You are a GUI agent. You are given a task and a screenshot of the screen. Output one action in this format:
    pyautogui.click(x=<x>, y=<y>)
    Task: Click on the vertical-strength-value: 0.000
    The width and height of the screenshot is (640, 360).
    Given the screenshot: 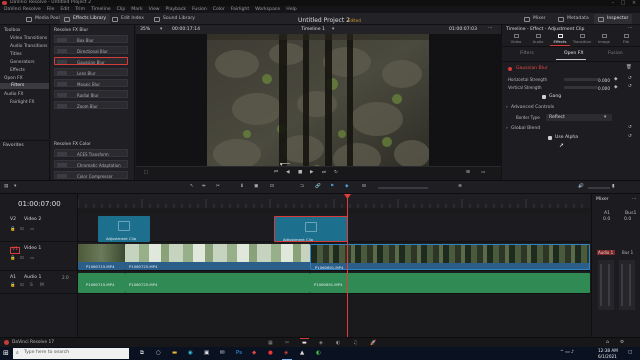 What is the action you would take?
    pyautogui.click(x=602, y=88)
    